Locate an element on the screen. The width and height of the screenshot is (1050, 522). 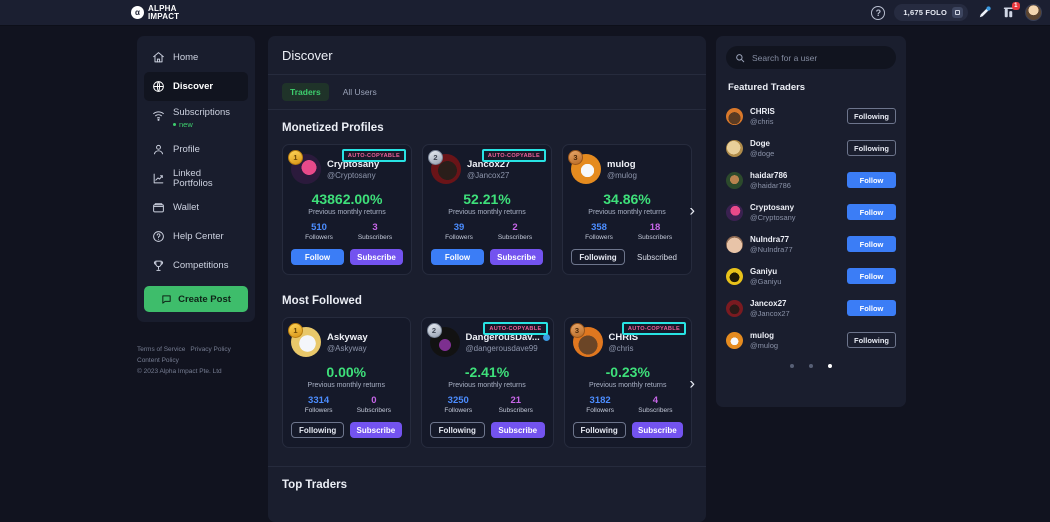
subscribers-count: 3 is located at coordinates (375, 227).